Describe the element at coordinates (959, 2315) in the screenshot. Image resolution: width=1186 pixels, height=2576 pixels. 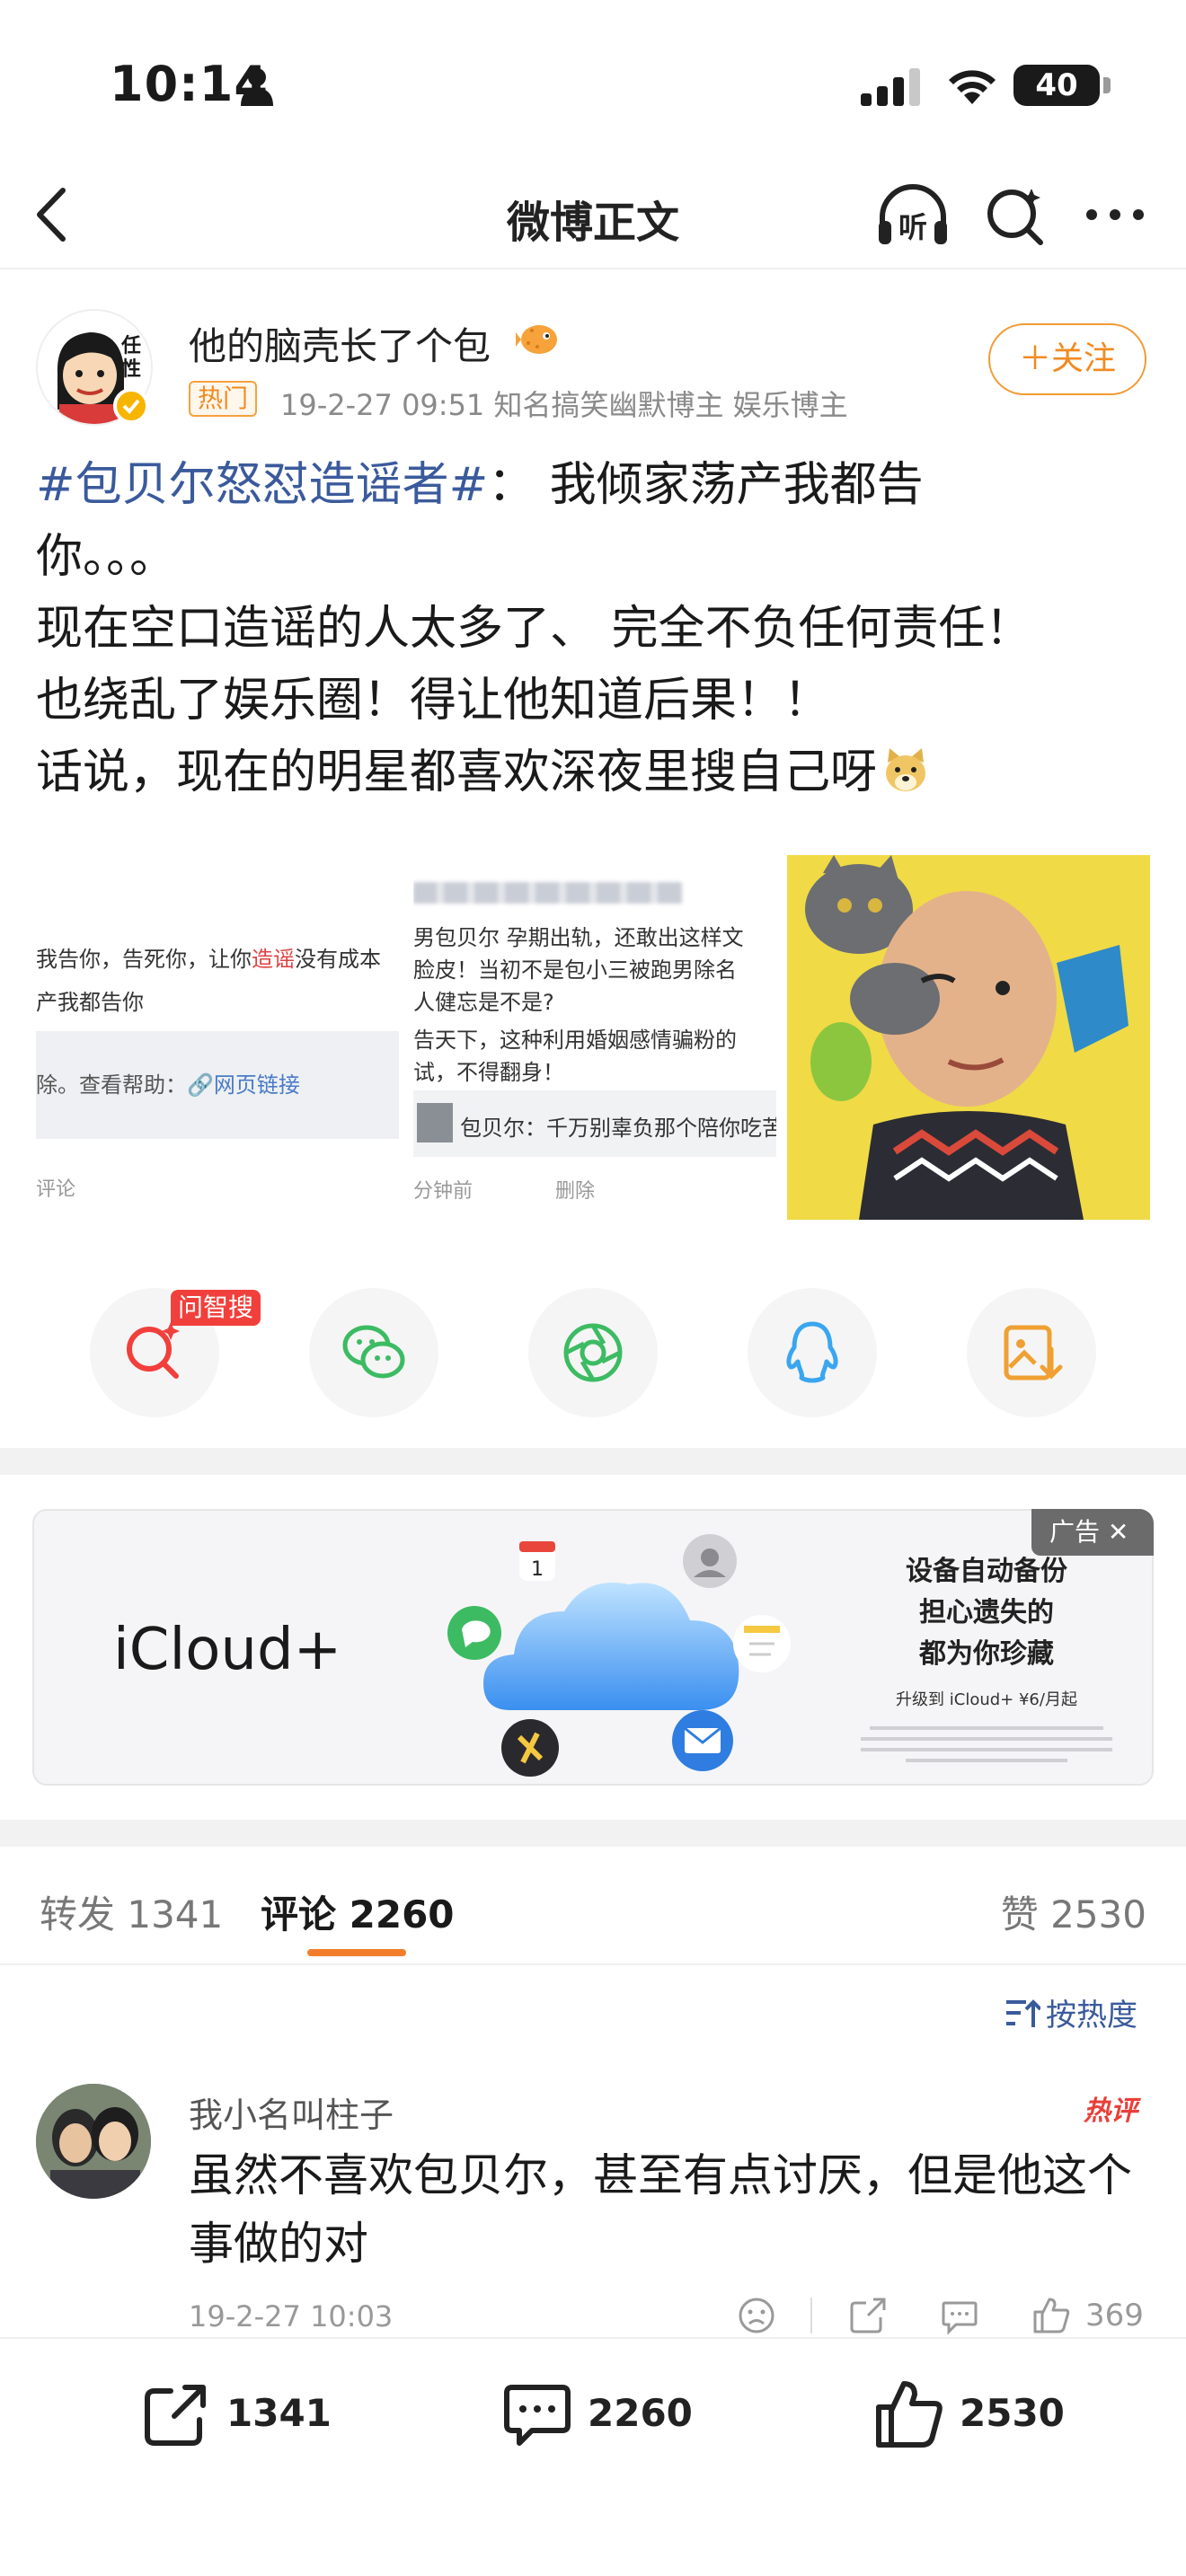
I see `comment-reply-icon` at that location.